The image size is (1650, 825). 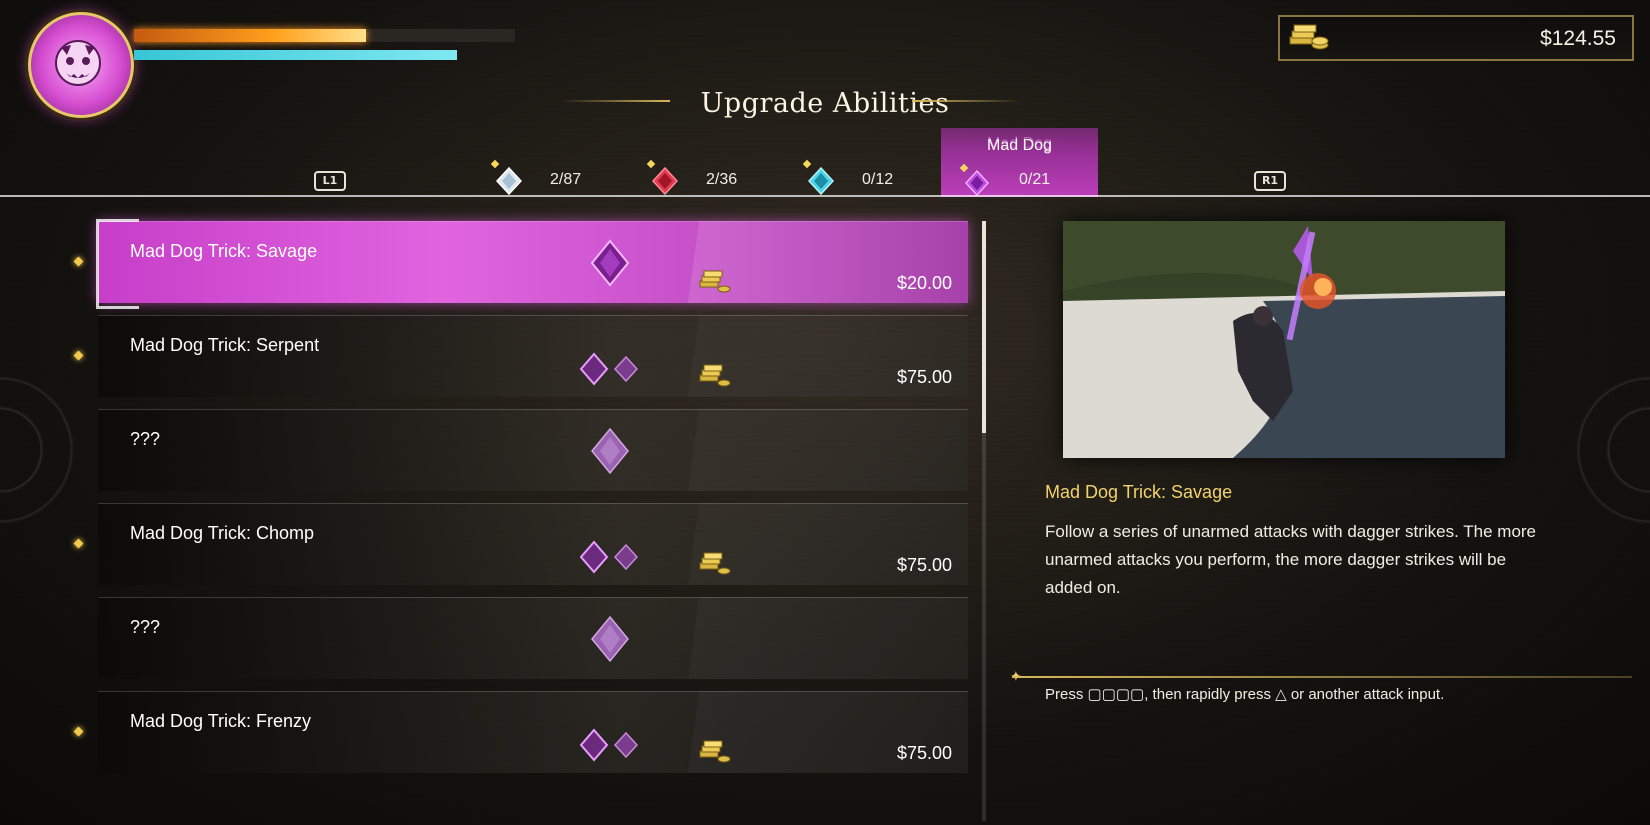 What do you see at coordinates (1210, 694) in the screenshot?
I see `input-mid: , then rapidly press` at bounding box center [1210, 694].